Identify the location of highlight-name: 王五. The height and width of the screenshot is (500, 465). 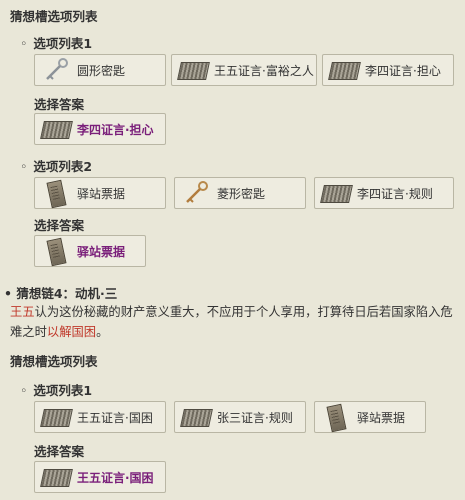
(22, 312).